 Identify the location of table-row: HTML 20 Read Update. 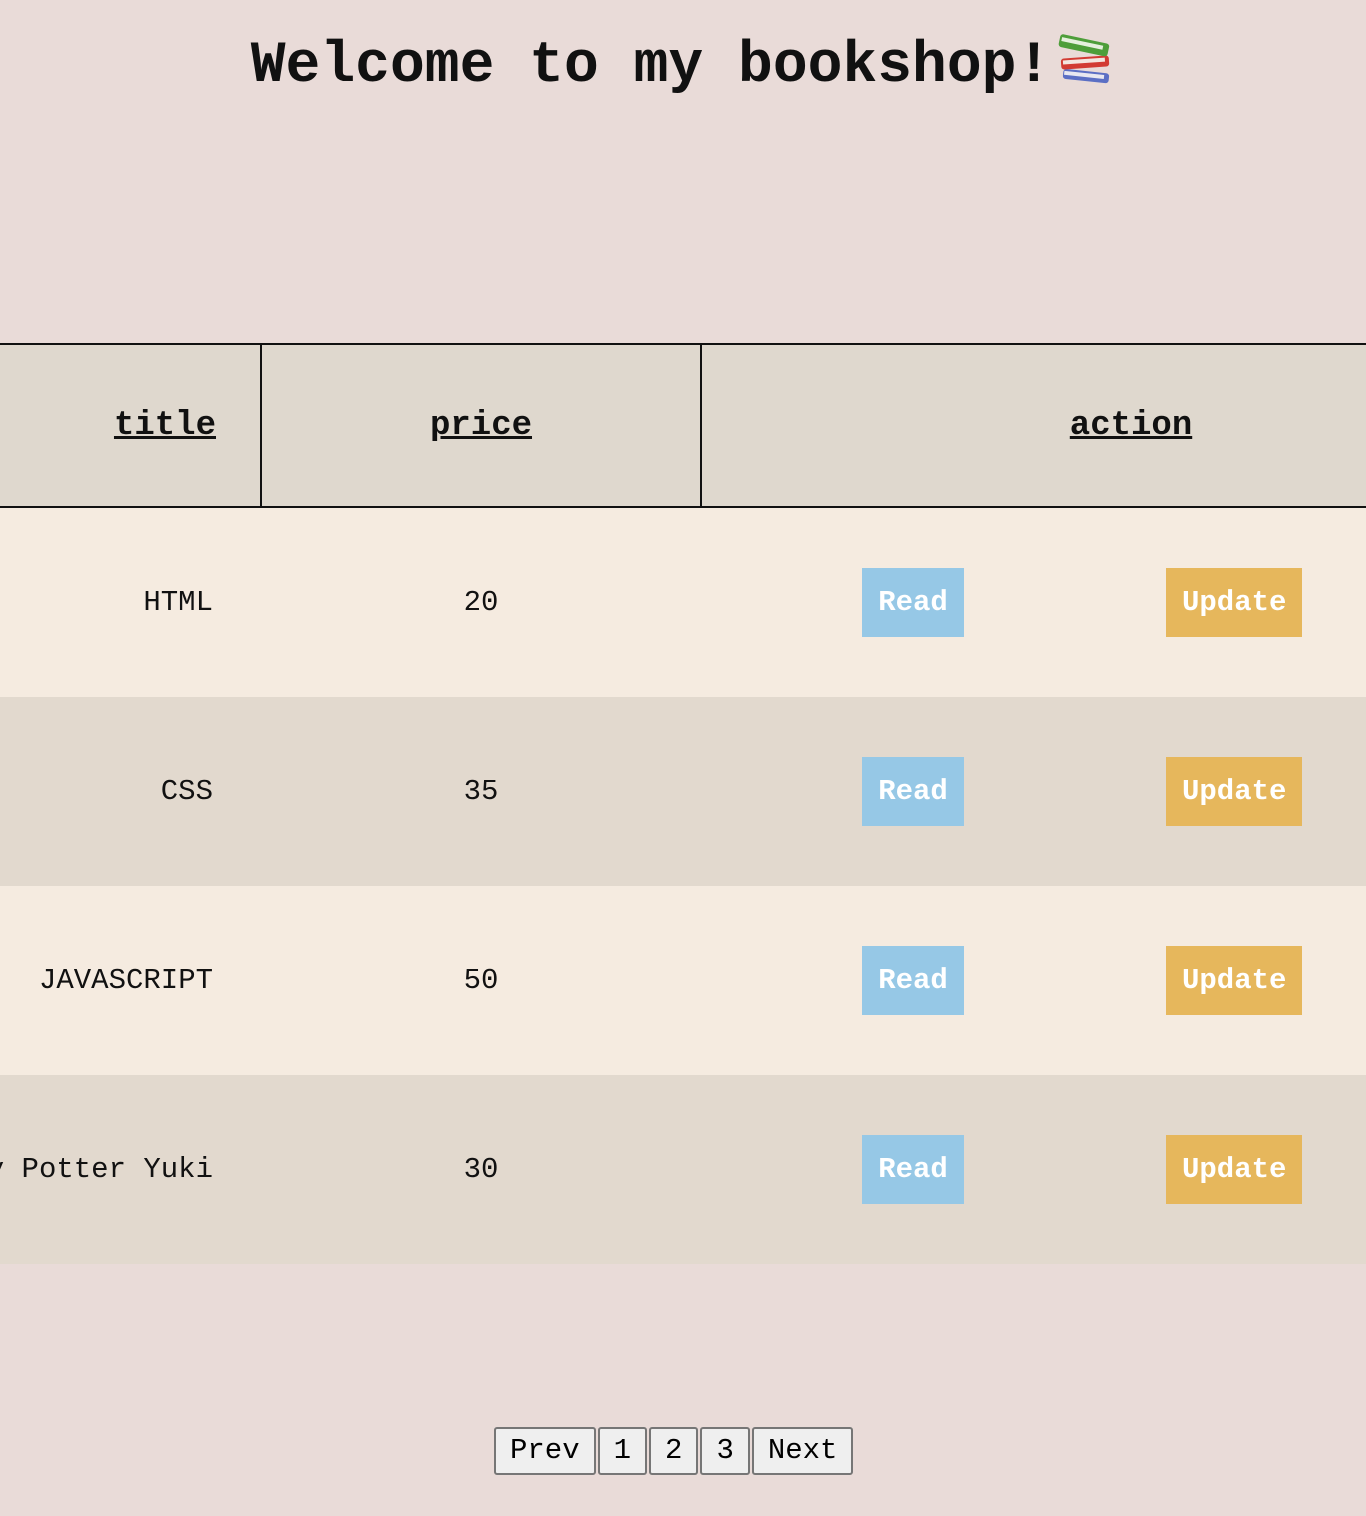
(683, 602).